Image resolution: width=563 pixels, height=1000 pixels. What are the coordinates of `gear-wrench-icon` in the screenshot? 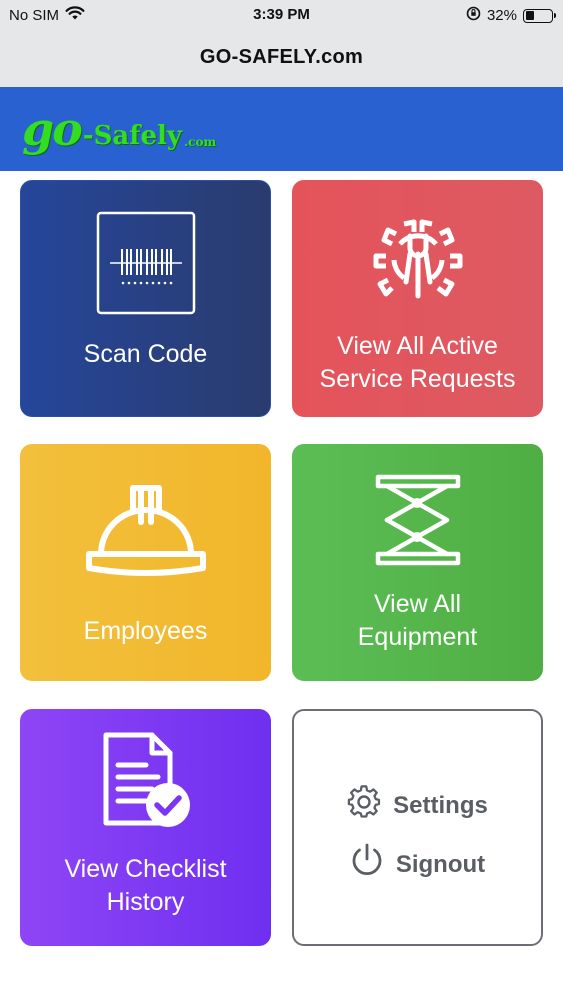 It's located at (418, 260).